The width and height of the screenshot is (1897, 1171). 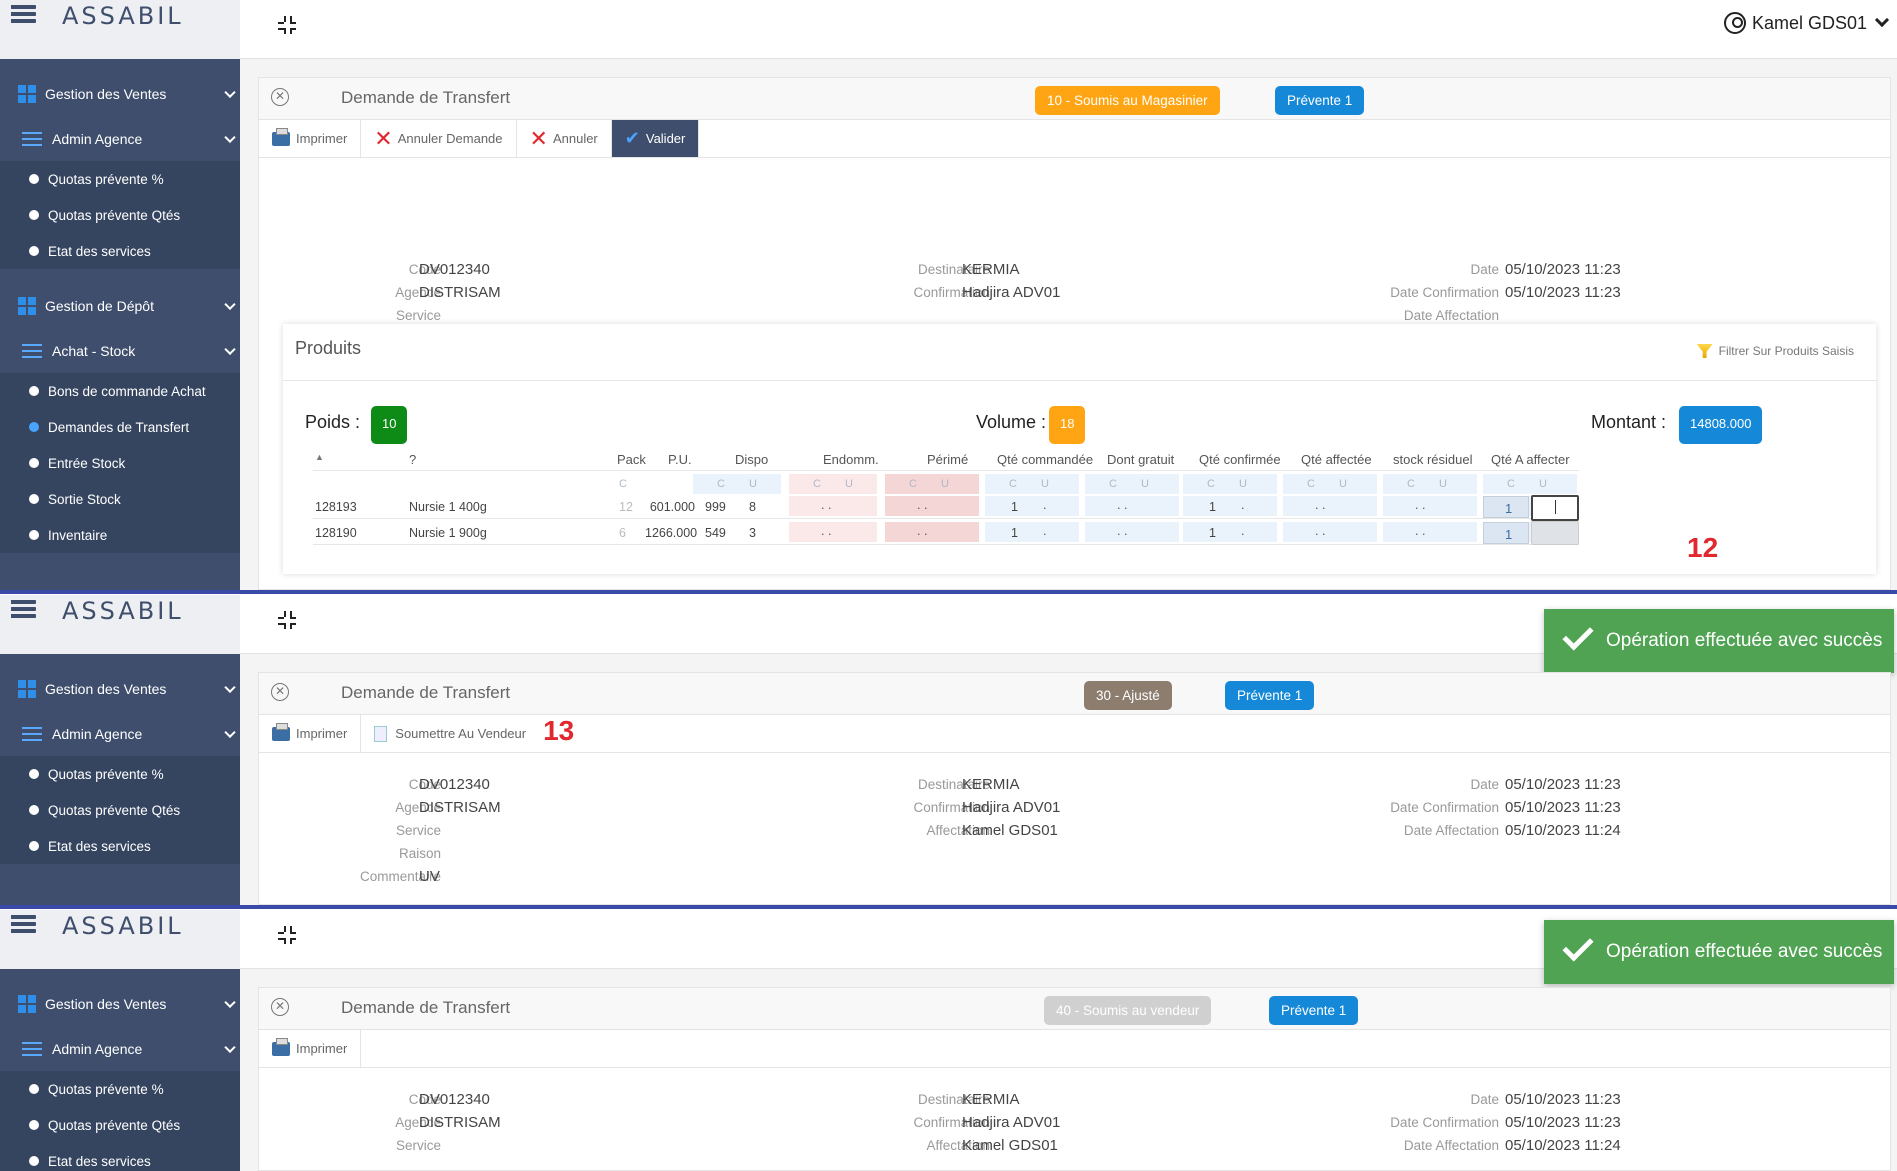 What do you see at coordinates (454, 269) in the screenshot?
I see `code-value: DV012340` at bounding box center [454, 269].